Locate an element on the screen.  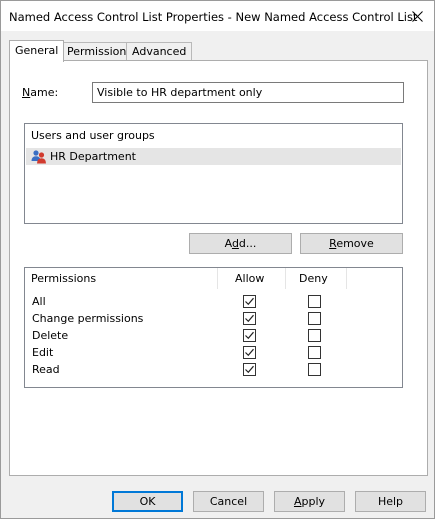
col-deny: Deny is located at coordinates (313, 278).